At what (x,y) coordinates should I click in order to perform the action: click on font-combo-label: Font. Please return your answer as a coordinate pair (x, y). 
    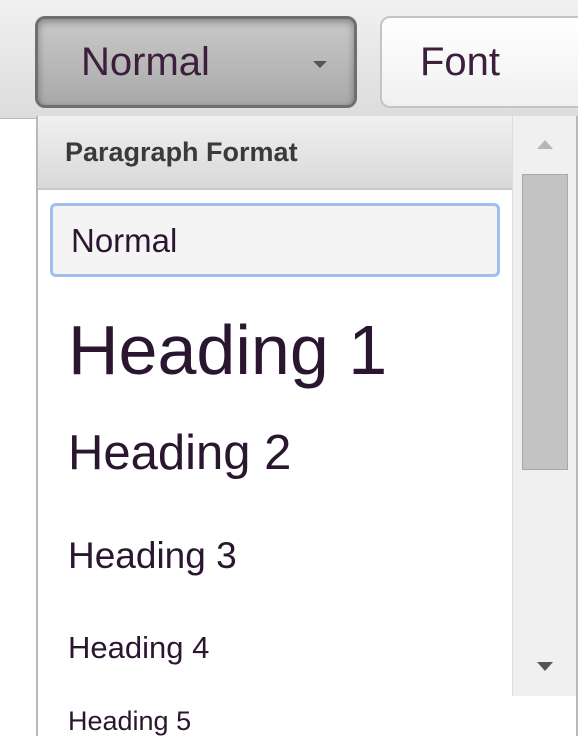
    Looking at the image, I should click on (460, 61).